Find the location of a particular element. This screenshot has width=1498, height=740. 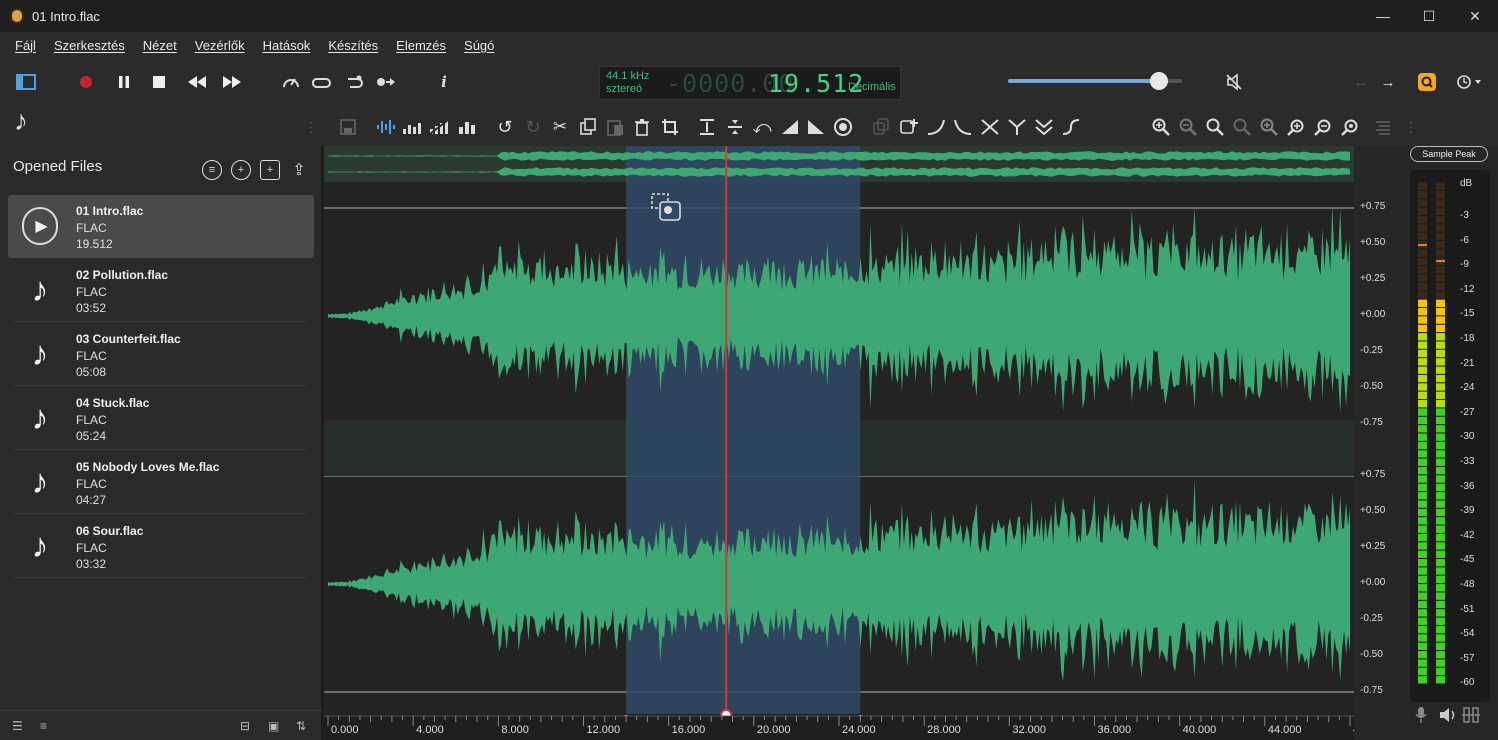

meter-mode-button: Sample Peak is located at coordinates (1449, 154).